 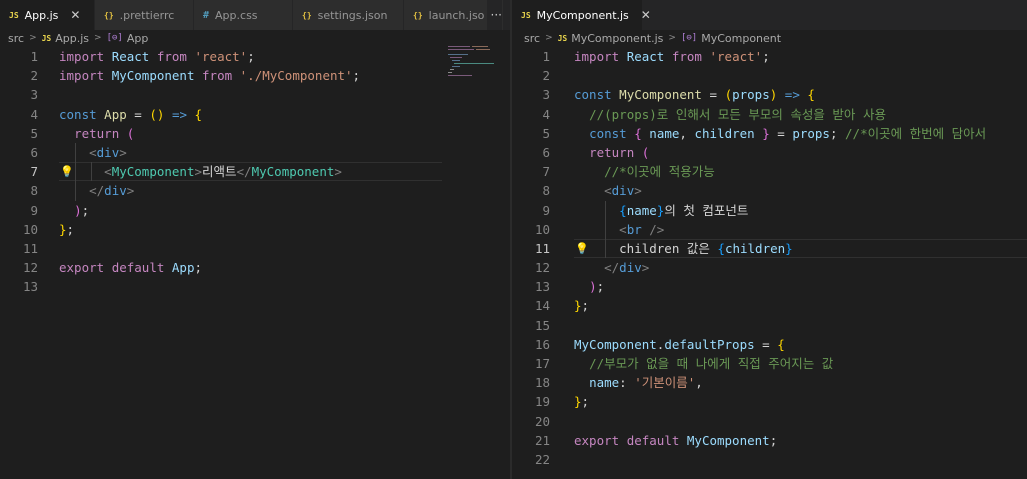 I want to click on tab-app-js: JS App.js ✕, so click(x=47, y=15).